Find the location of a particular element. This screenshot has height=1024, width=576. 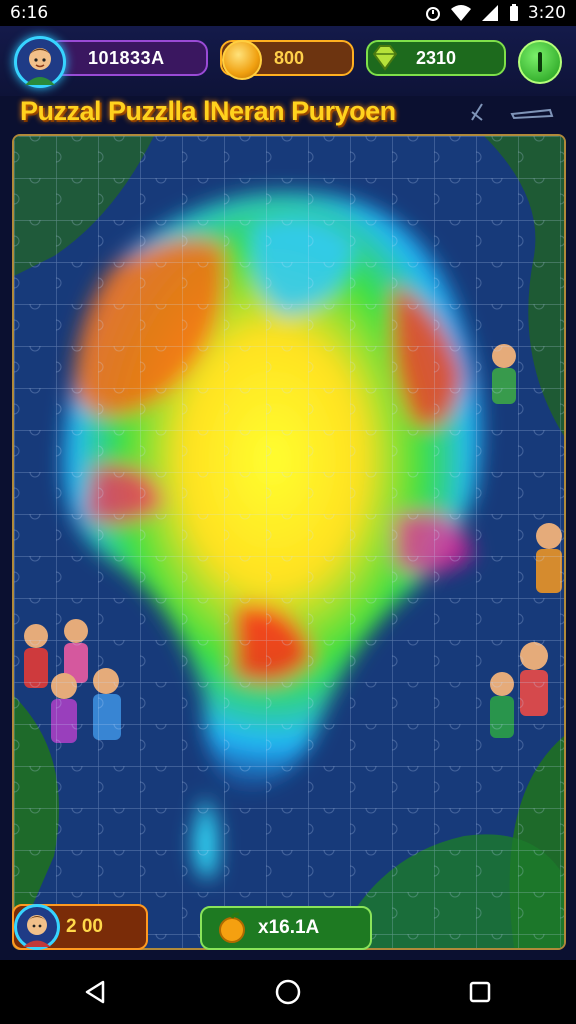

back-button is located at coordinates (96, 992).